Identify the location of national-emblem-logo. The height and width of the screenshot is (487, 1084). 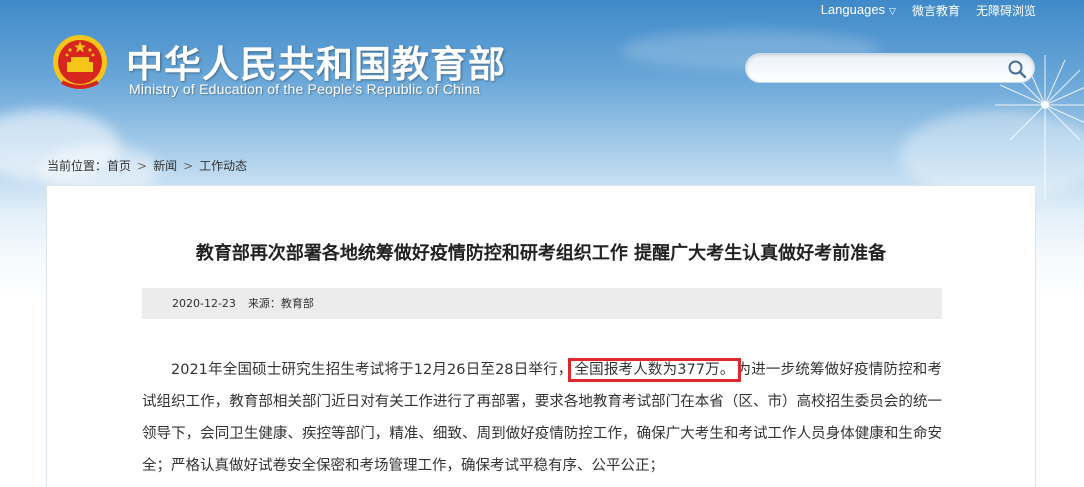
(80, 63).